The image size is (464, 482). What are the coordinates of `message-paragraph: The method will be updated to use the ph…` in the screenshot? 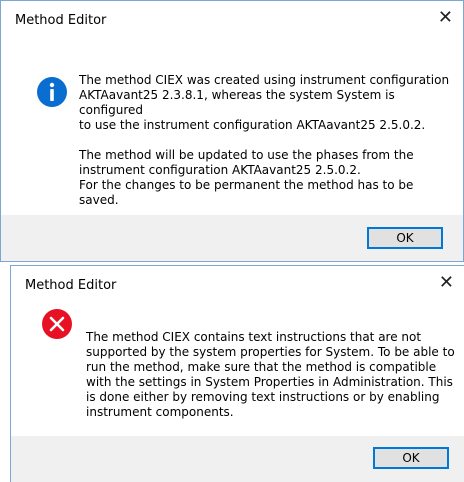 It's located at (246, 177).